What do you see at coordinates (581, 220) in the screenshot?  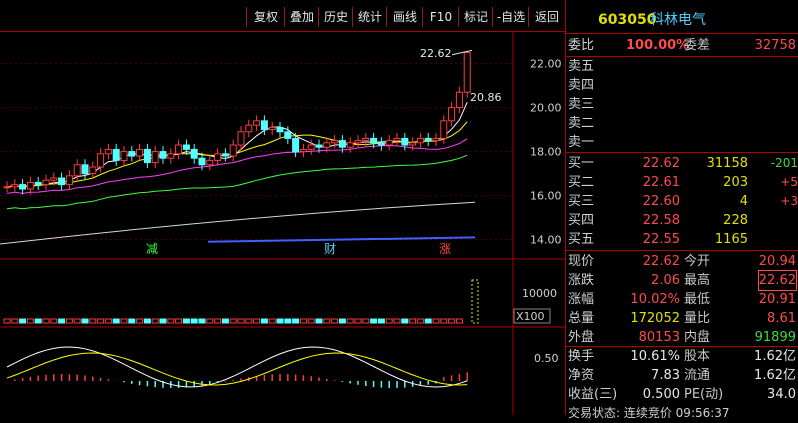 I see `buy-label: 买四` at bounding box center [581, 220].